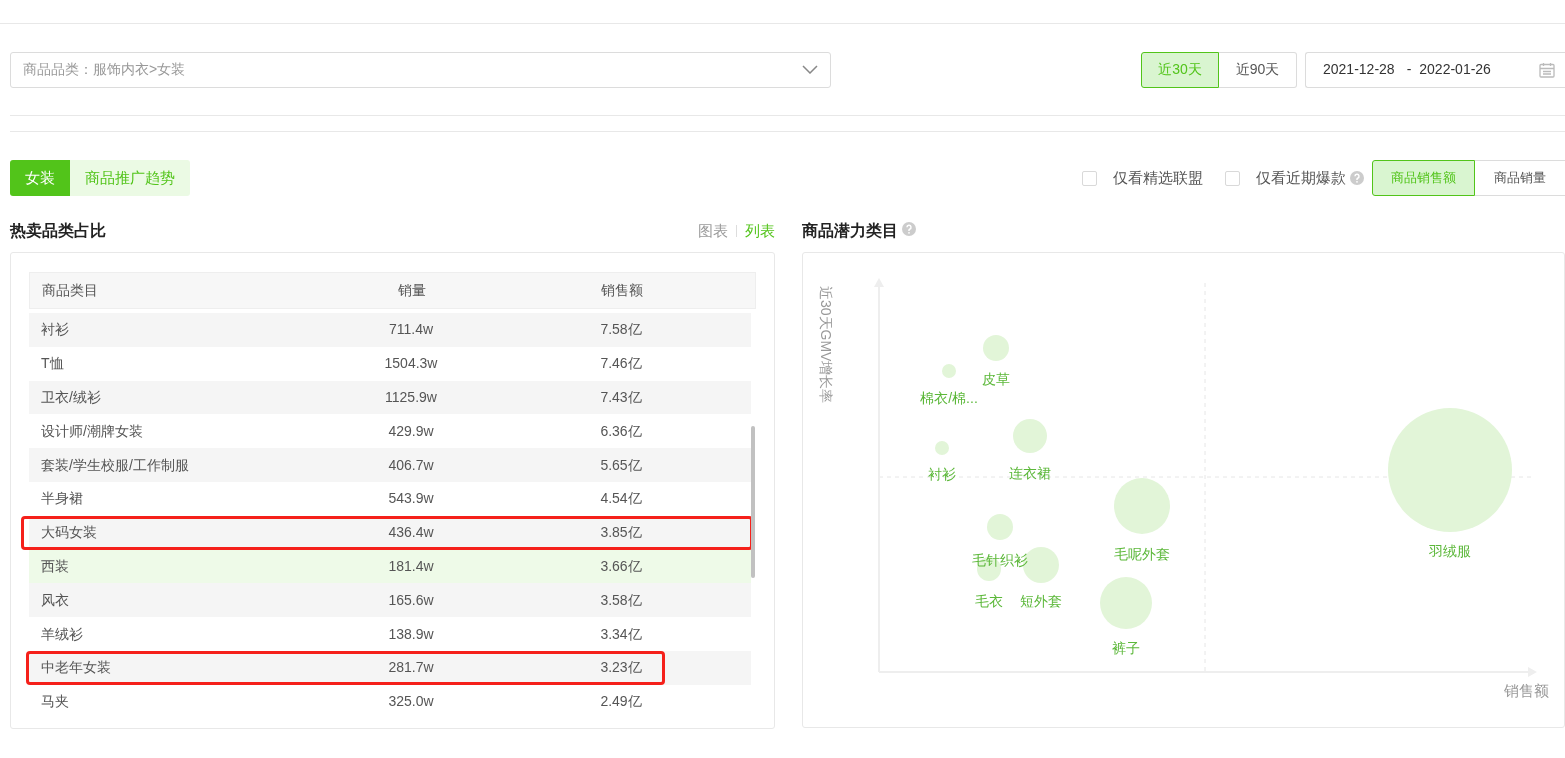 The width and height of the screenshot is (1565, 758). I want to click on checkbox-label: 仅看近期爆款, so click(1301, 177).